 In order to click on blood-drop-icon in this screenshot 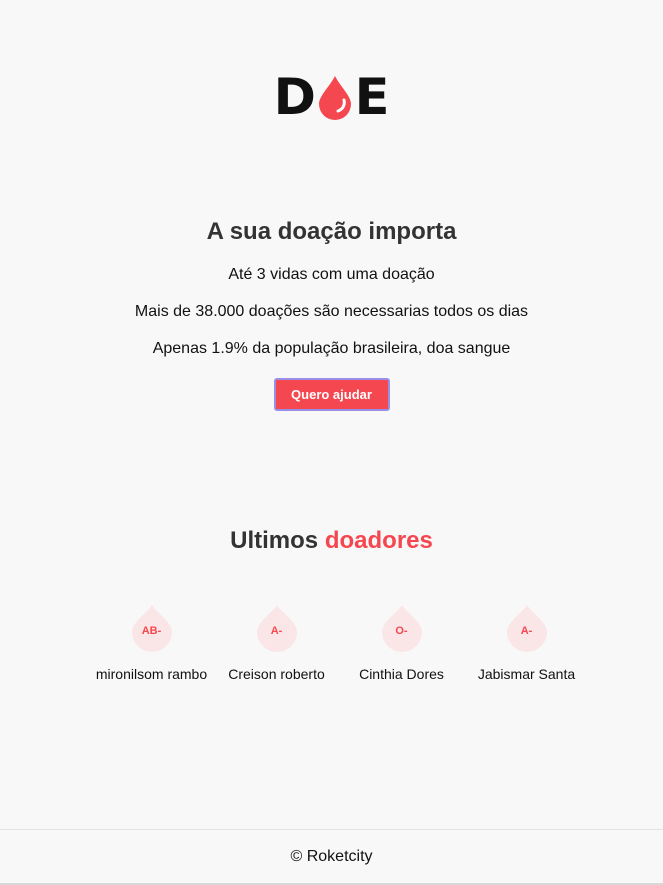, I will do `click(335, 97)`.